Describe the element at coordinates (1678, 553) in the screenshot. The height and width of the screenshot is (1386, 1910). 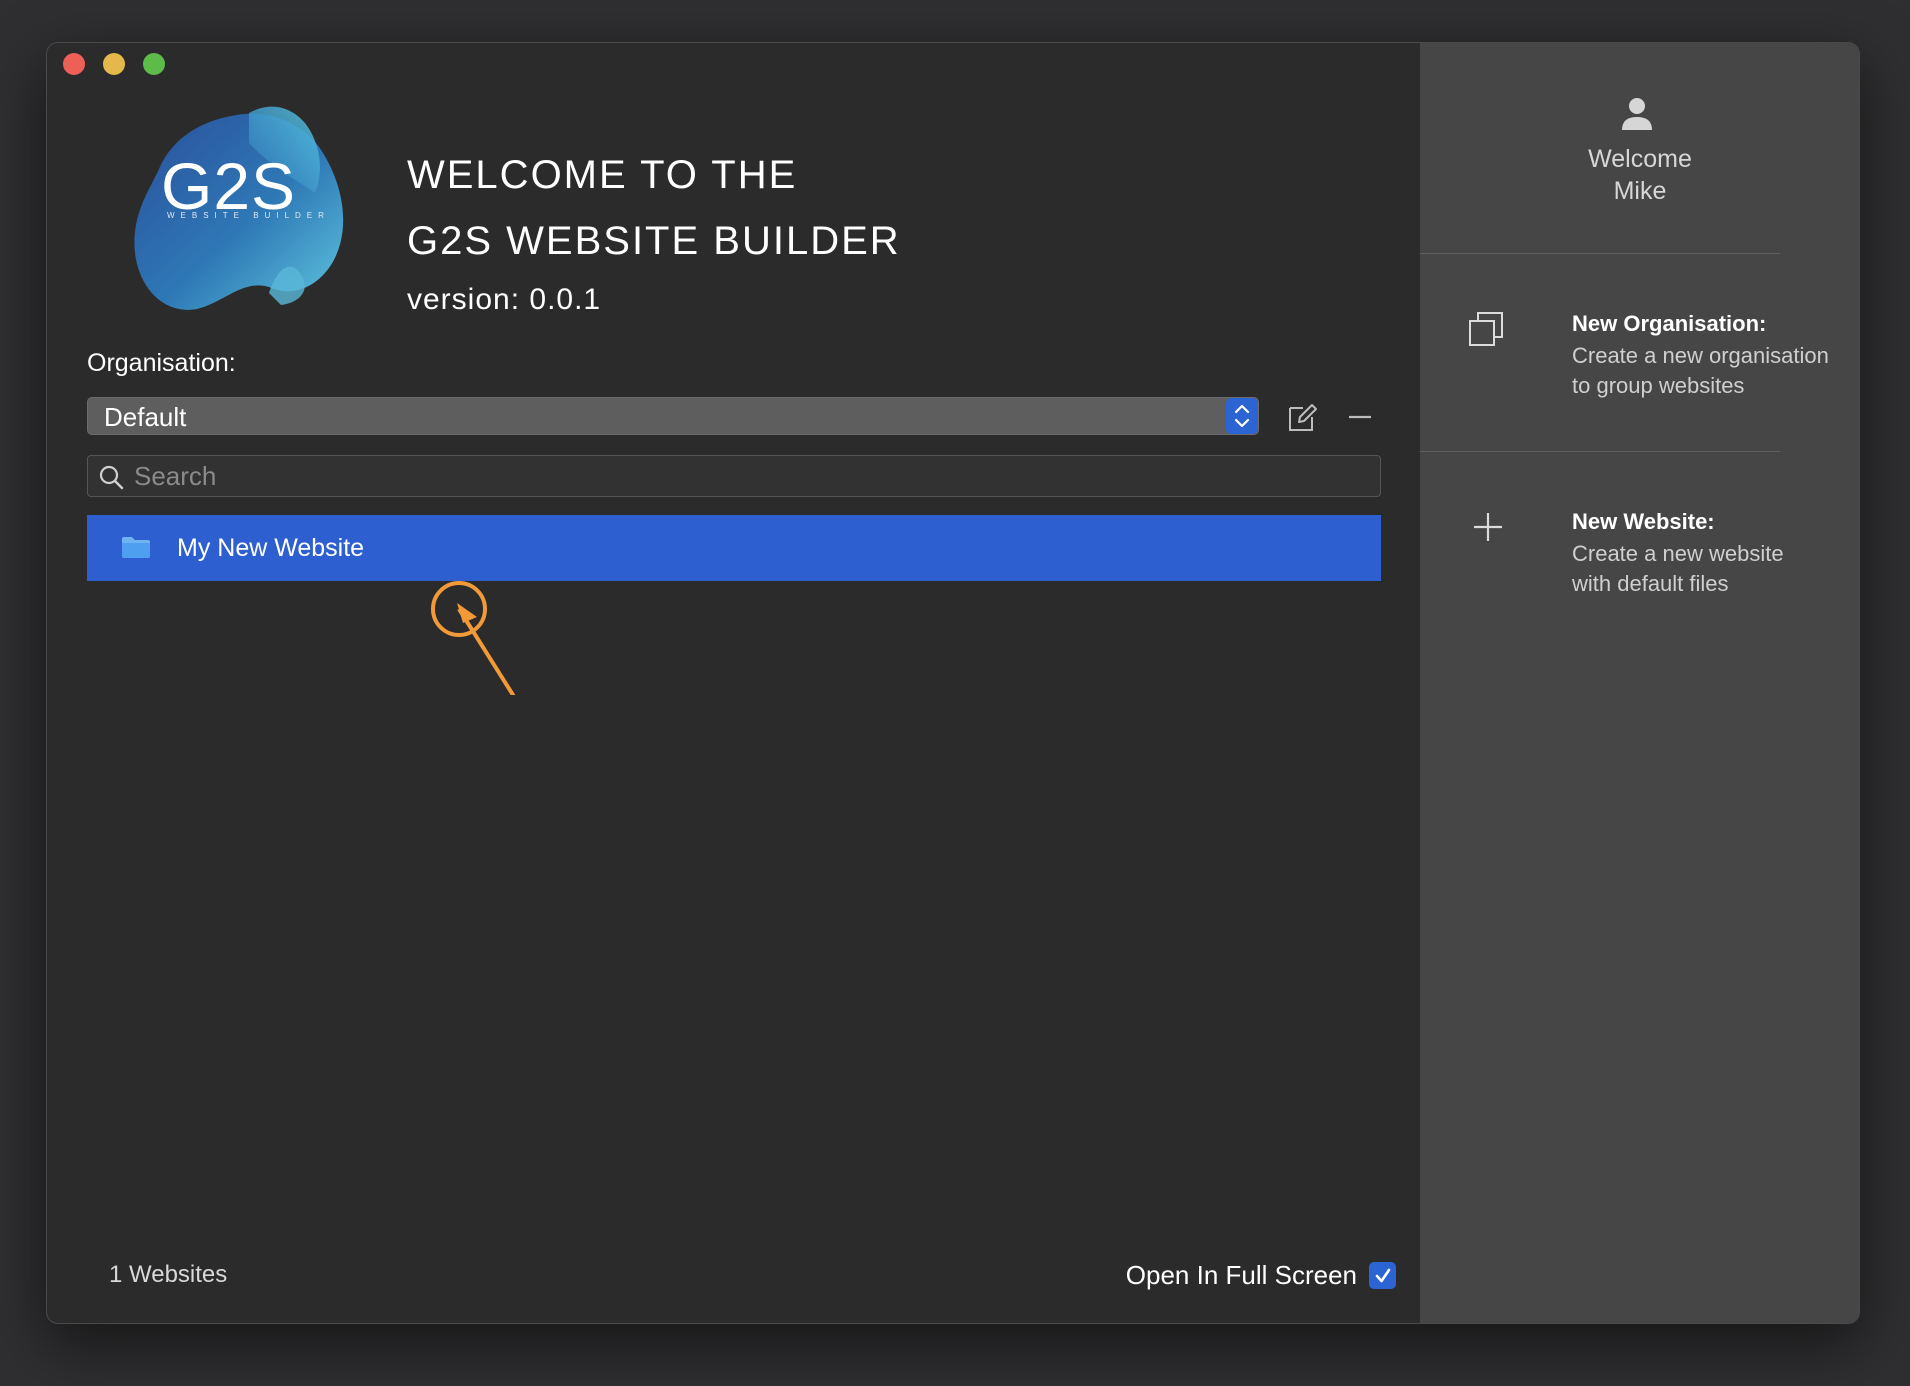
I see `new-website-desc-line1: Create a new website` at that location.